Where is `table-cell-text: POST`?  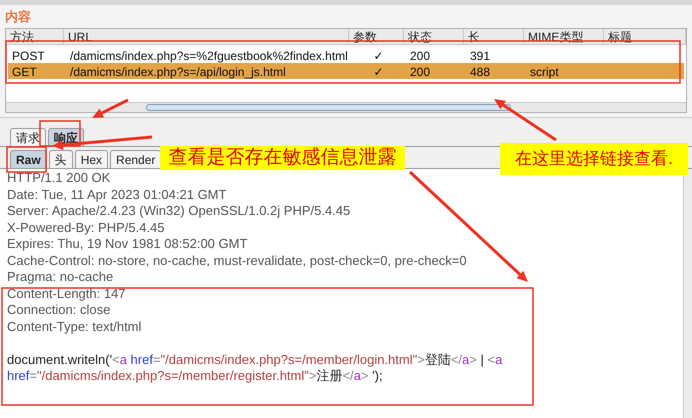
table-cell-text: POST is located at coordinates (28, 56).